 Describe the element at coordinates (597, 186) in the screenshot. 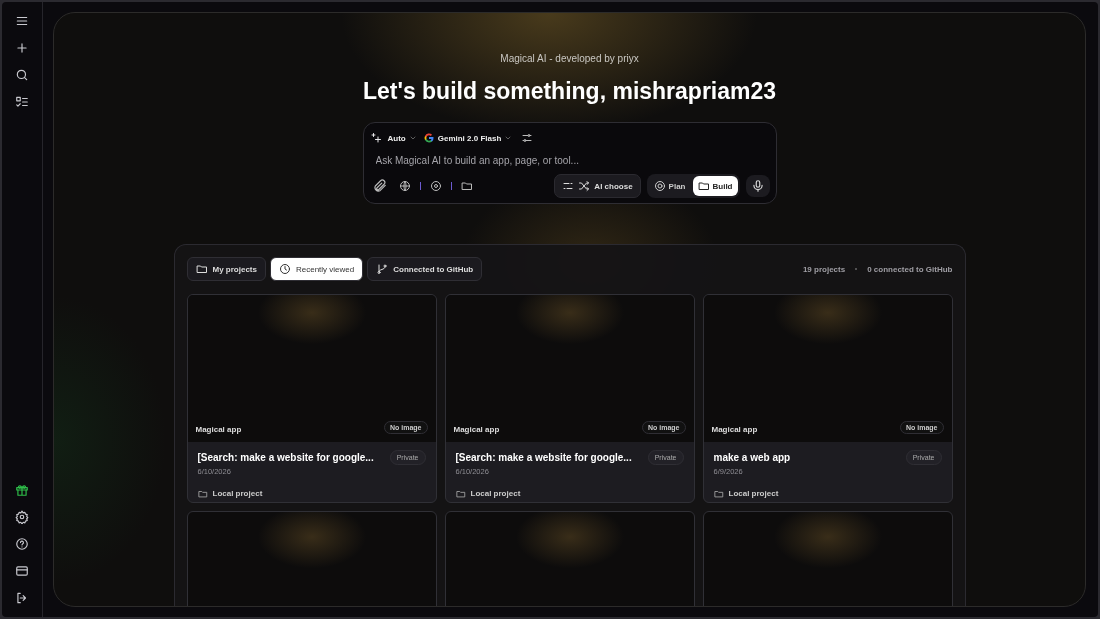

I see `ai-choose-button: AI choose` at that location.